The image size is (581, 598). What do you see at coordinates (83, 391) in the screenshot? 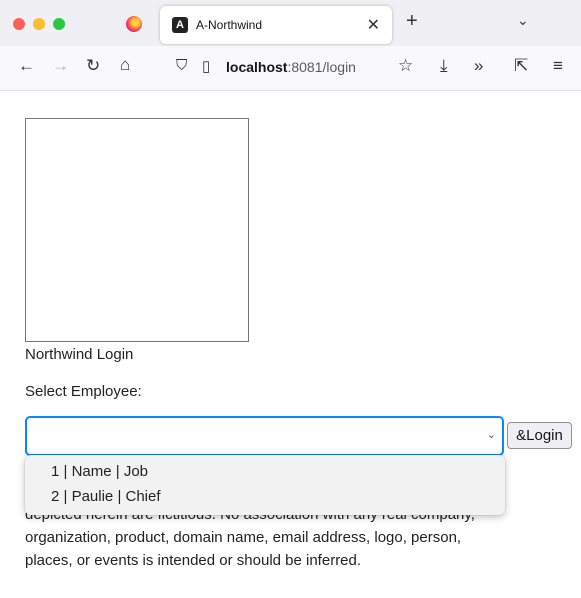
I see `select-employee-label: Select Employee:` at bounding box center [83, 391].